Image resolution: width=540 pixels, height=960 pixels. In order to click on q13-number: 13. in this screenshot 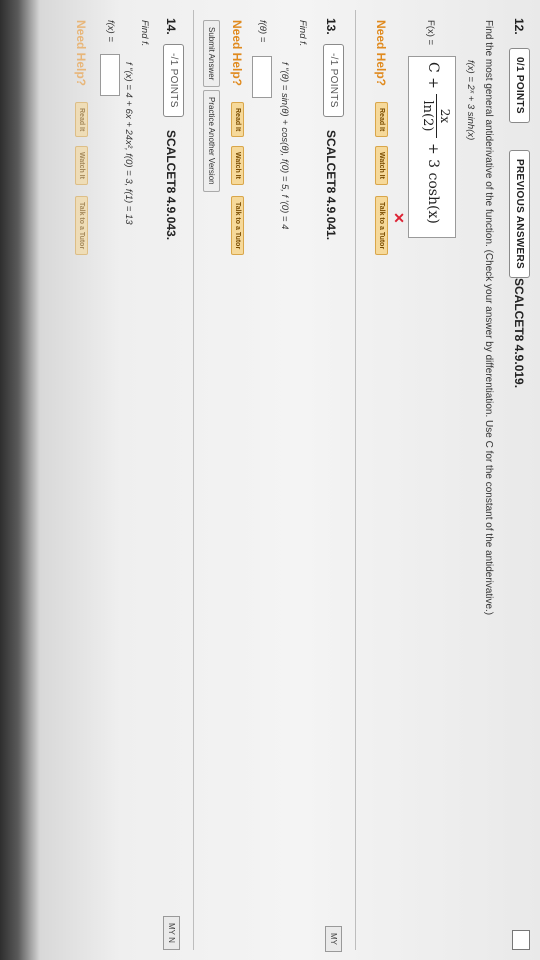, I will do `click(331, 26)`.